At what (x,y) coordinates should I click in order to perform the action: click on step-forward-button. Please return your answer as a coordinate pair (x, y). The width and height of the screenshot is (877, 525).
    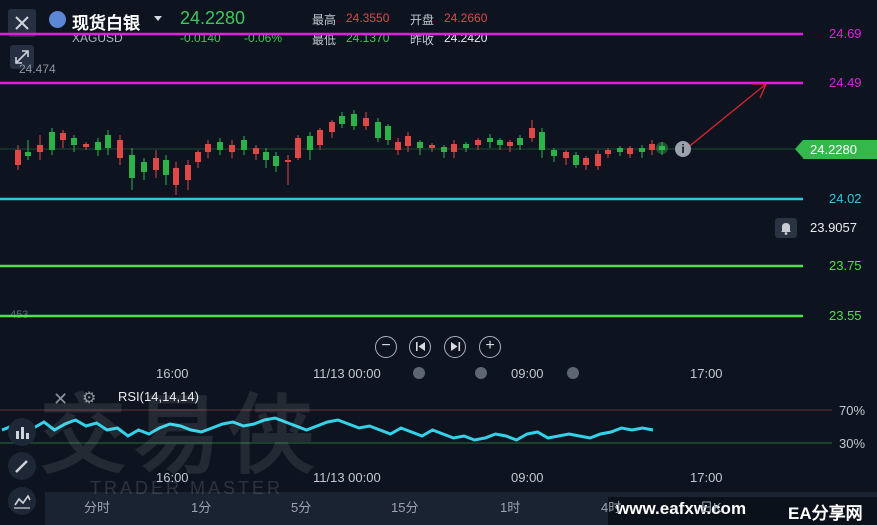
    Looking at the image, I should click on (455, 347).